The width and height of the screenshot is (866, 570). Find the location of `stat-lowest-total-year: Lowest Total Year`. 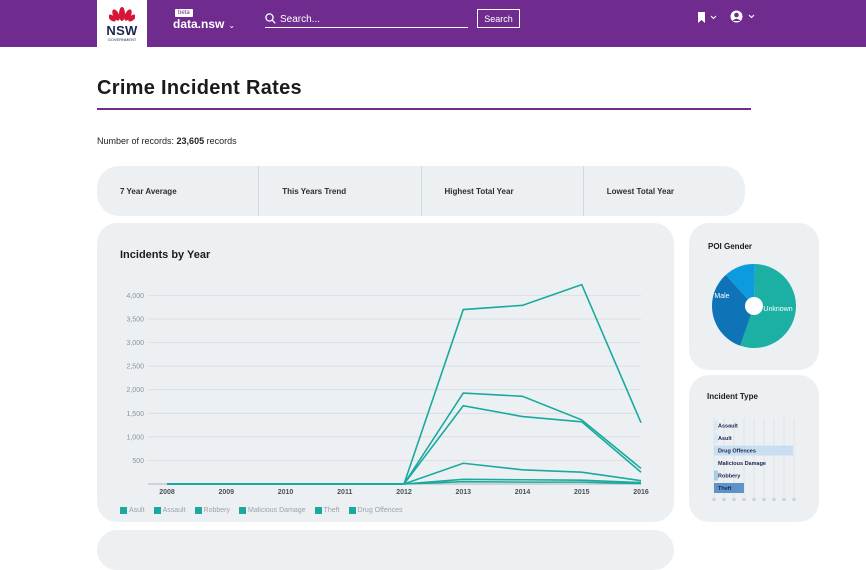

stat-lowest-total-year: Lowest Total Year is located at coordinates (663, 191).